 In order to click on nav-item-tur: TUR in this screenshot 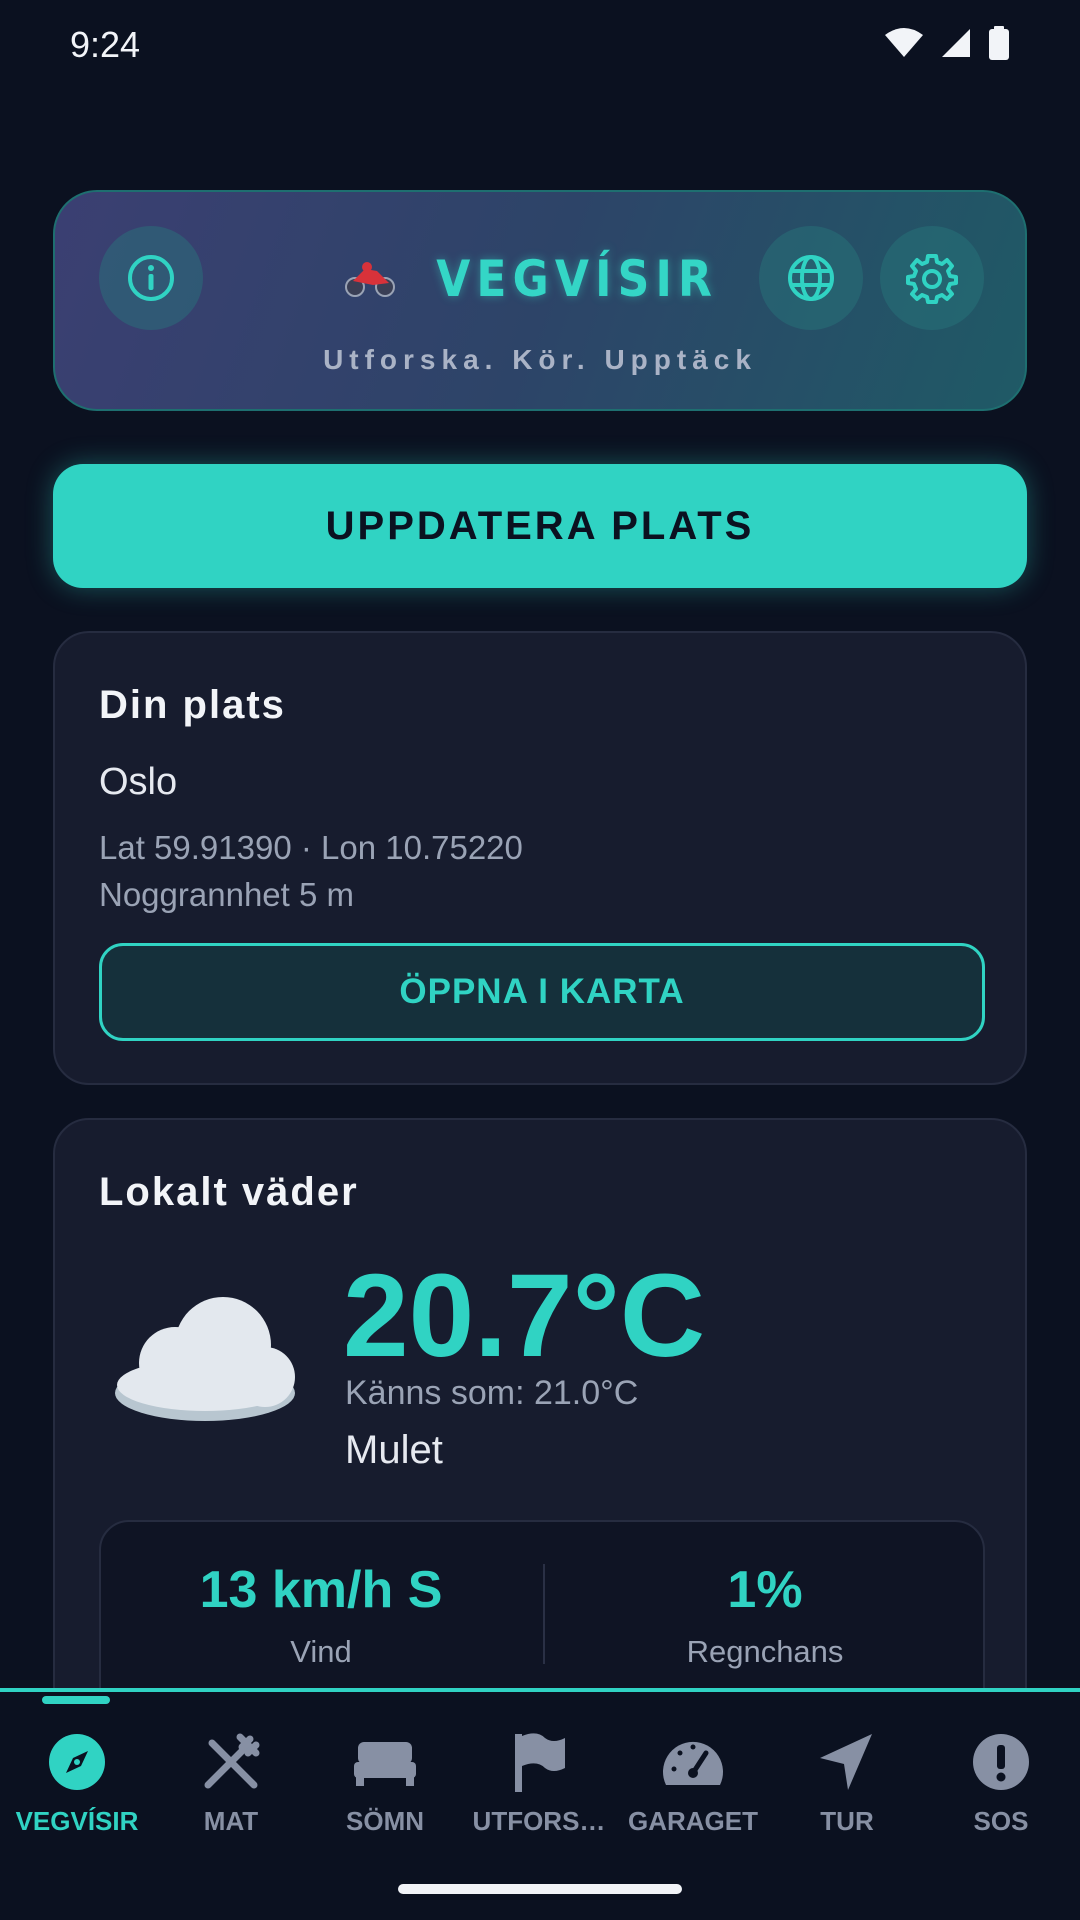, I will do `click(847, 1782)`.